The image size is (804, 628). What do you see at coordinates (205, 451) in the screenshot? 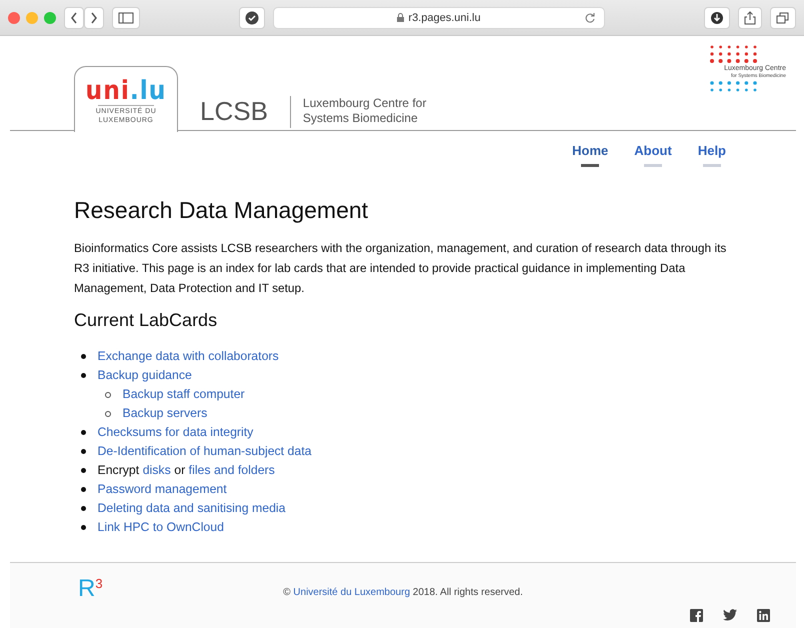
I see `labcard-link: De-Identification of human-subject data` at bounding box center [205, 451].